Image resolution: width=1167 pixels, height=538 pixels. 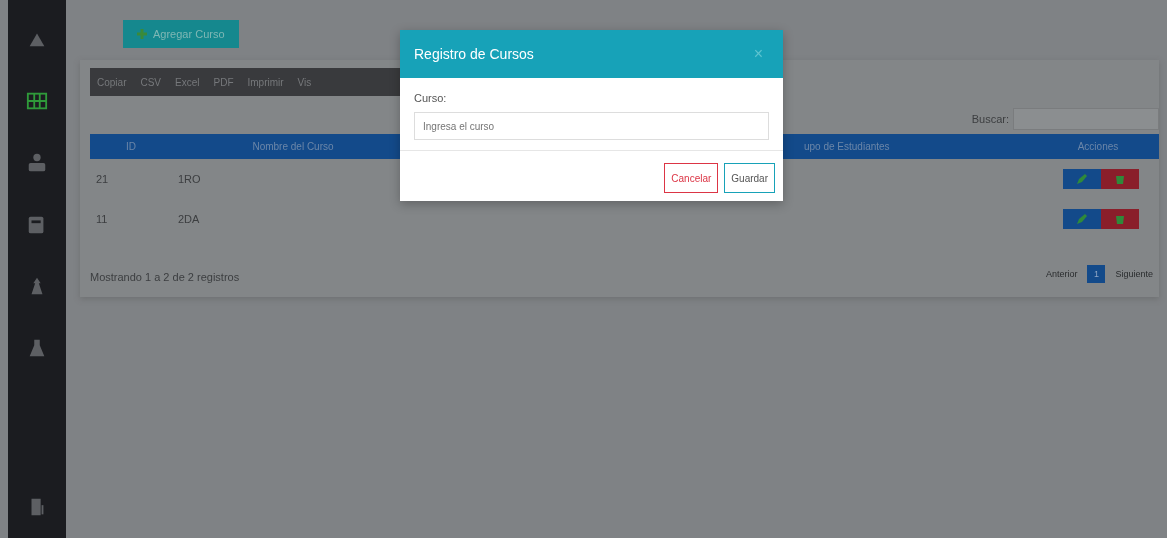 What do you see at coordinates (1098, 146) in the screenshot?
I see `column-header: Acciones` at bounding box center [1098, 146].